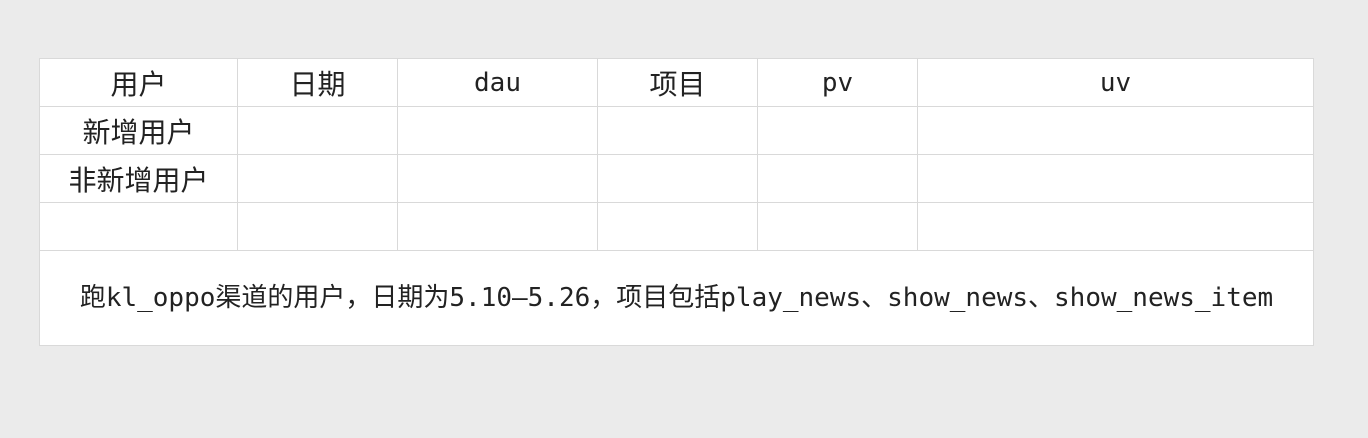 The height and width of the screenshot is (438, 1368). I want to click on cell-user-type: 非新增用户, so click(138, 178).